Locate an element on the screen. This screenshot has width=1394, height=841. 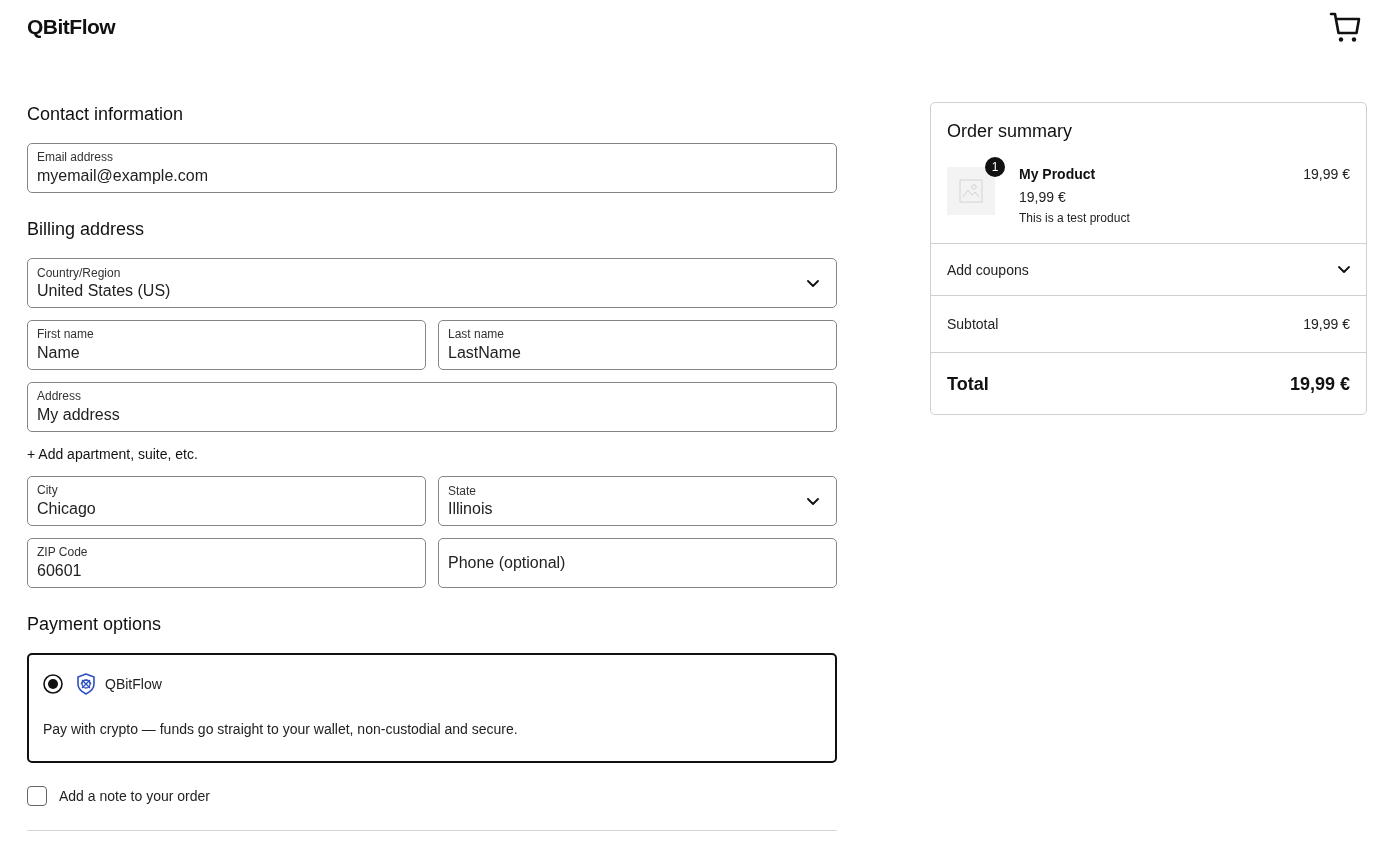
dropdown-field: Country/Region United States (US) is located at coordinates (432, 283).